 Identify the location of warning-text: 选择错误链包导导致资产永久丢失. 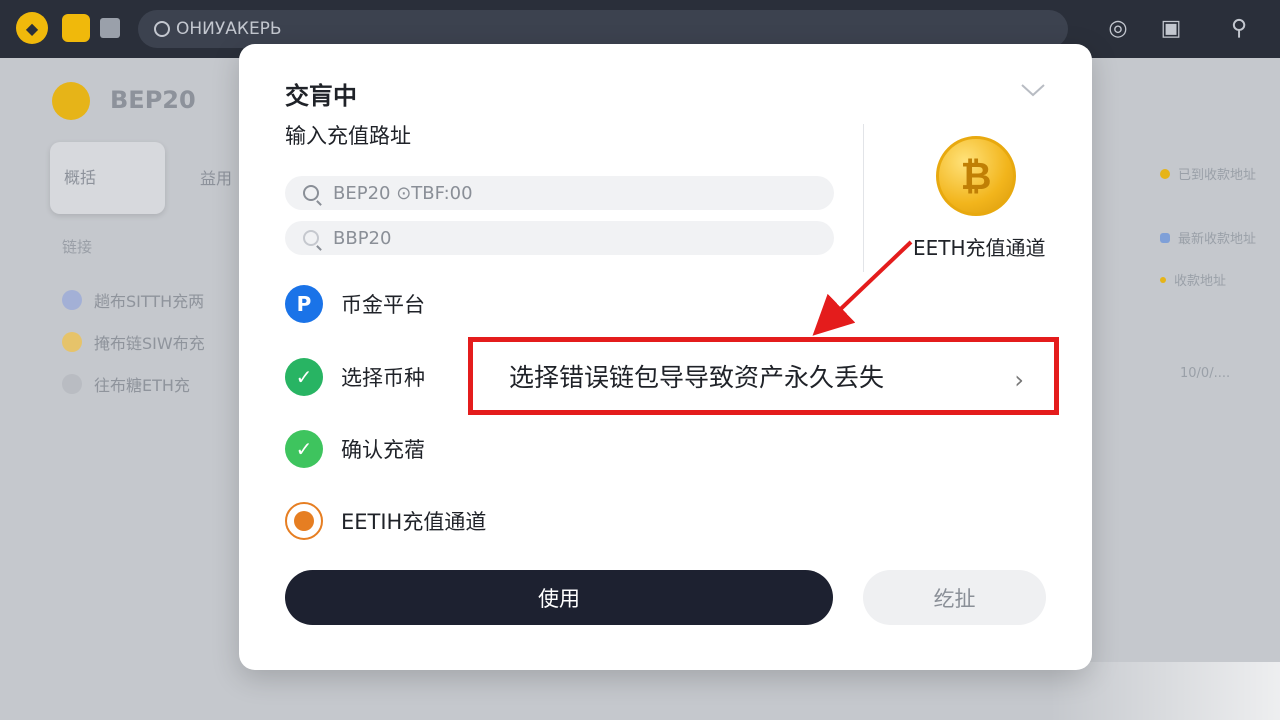
(697, 377).